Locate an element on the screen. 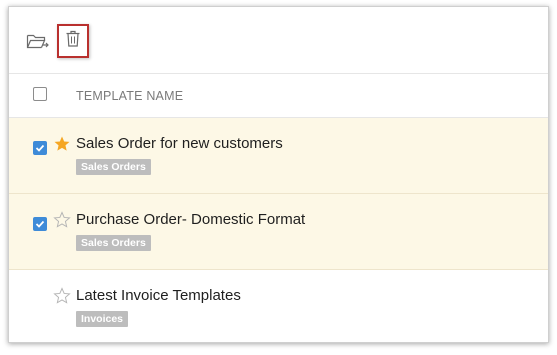 This screenshot has height=355, width=557. table-header: TEMPLATE NAME is located at coordinates (278, 95).